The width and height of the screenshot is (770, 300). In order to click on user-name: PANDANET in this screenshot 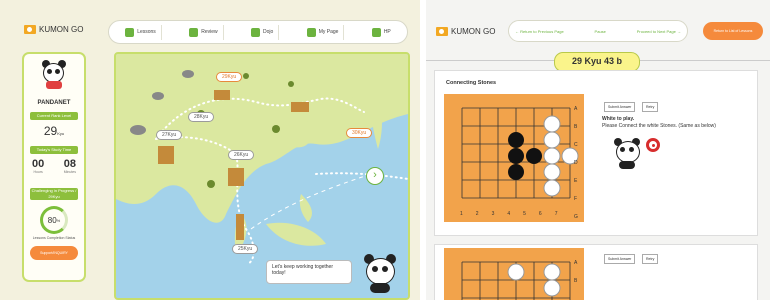, I will do `click(54, 103)`.